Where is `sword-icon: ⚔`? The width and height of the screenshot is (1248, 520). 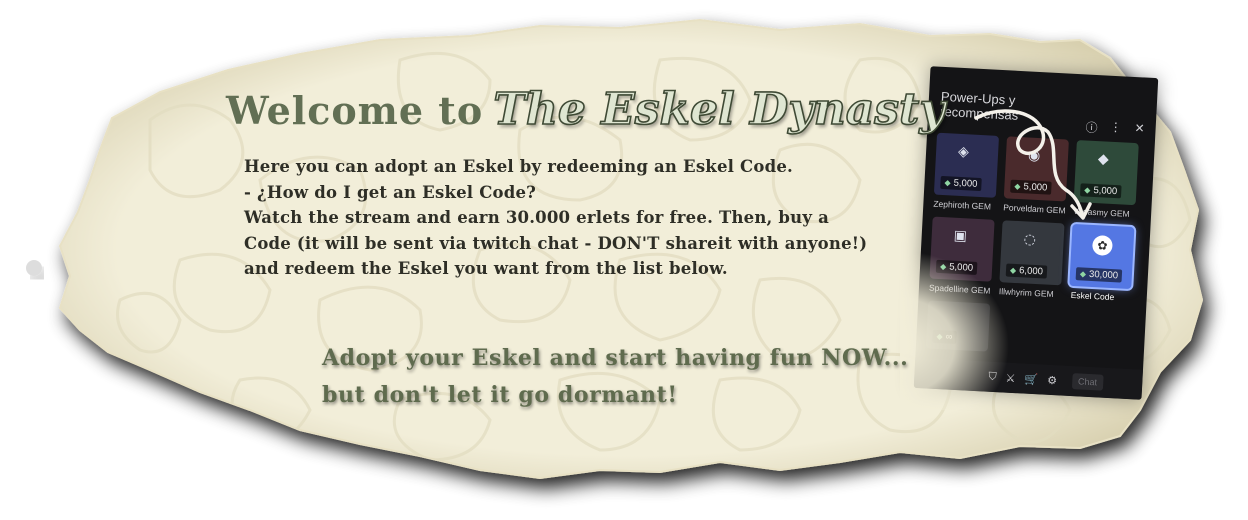 sword-icon: ⚔ is located at coordinates (1010, 377).